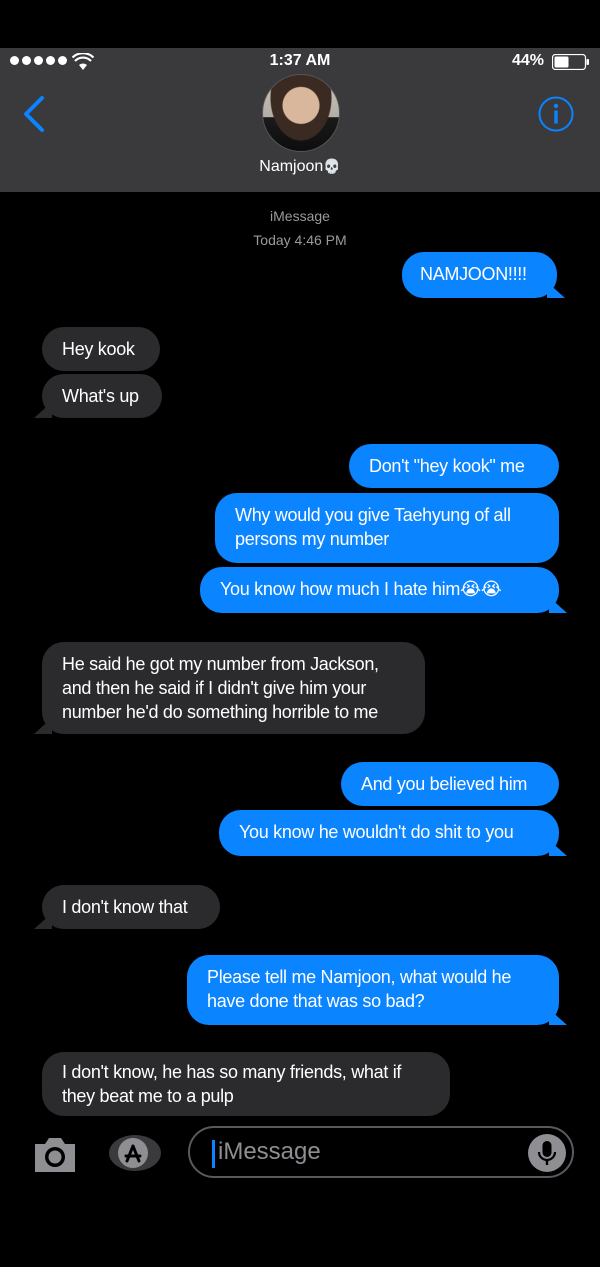 This screenshot has height=1267, width=600. I want to click on info-icon, so click(556, 114).